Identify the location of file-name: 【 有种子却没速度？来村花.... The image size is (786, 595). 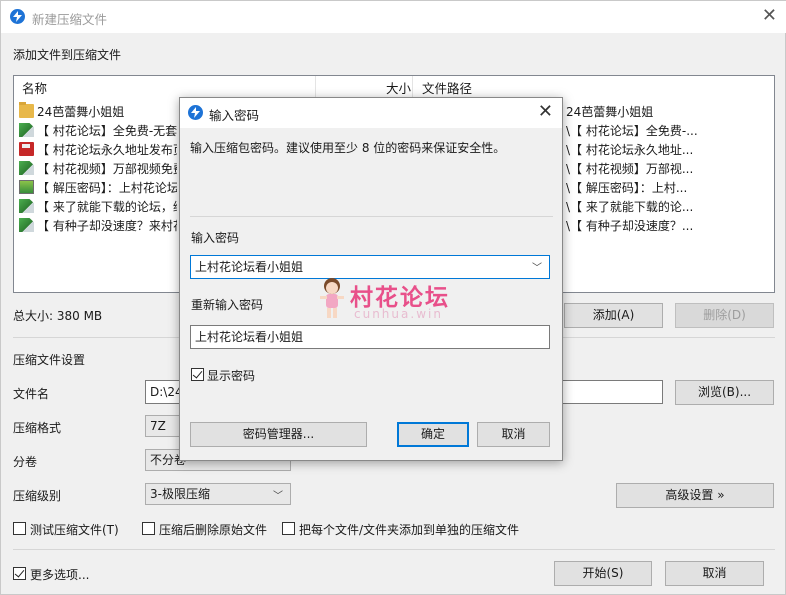
(107, 226).